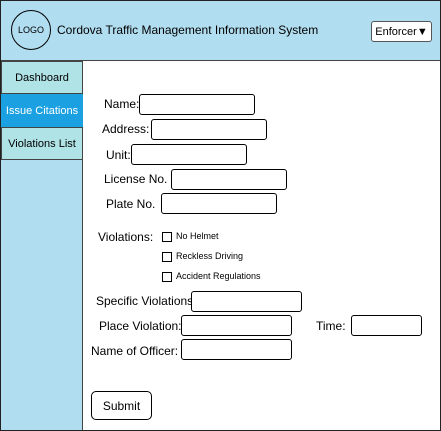 This screenshot has height=431, width=441. Describe the element at coordinates (236, 349) in the screenshot. I see `officer-field` at that location.